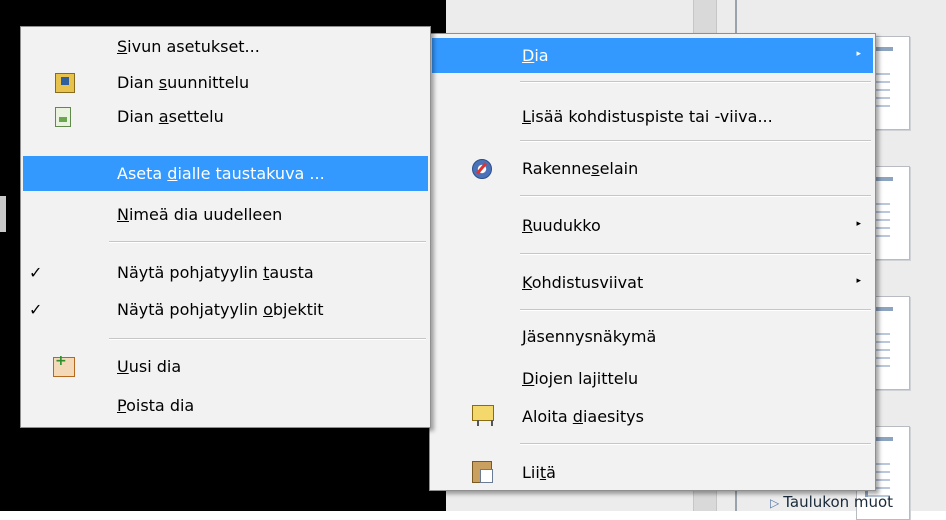 The width and height of the screenshot is (946, 520). What do you see at coordinates (65, 83) in the screenshot?
I see `slide-design-icon` at bounding box center [65, 83].